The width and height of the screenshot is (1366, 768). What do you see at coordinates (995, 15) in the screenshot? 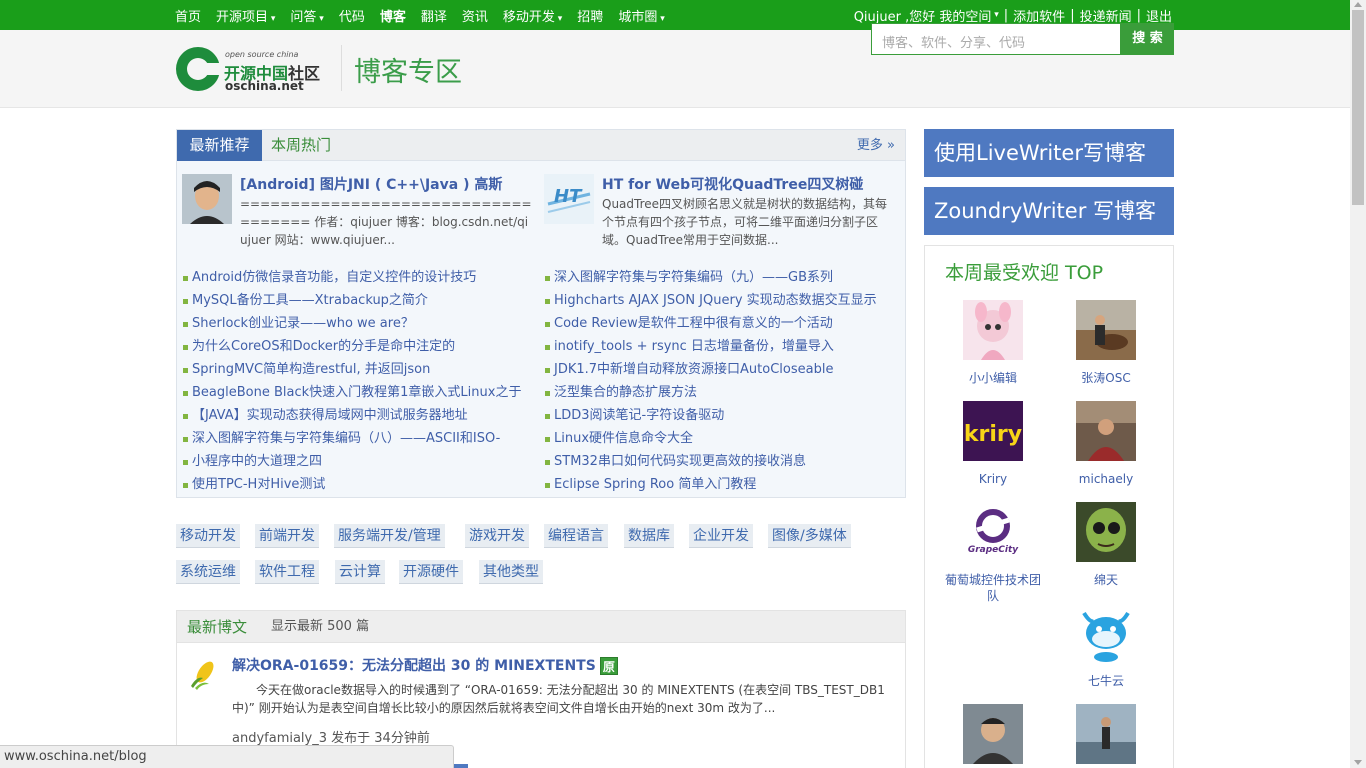
I see `chevron-down-icon: ▾` at bounding box center [995, 15].